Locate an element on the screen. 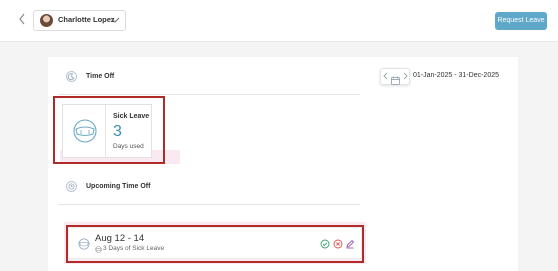 This screenshot has width=558, height=271. date-range-label: 01-Jan-2025 - 31-Dec-2025 is located at coordinates (456, 75).